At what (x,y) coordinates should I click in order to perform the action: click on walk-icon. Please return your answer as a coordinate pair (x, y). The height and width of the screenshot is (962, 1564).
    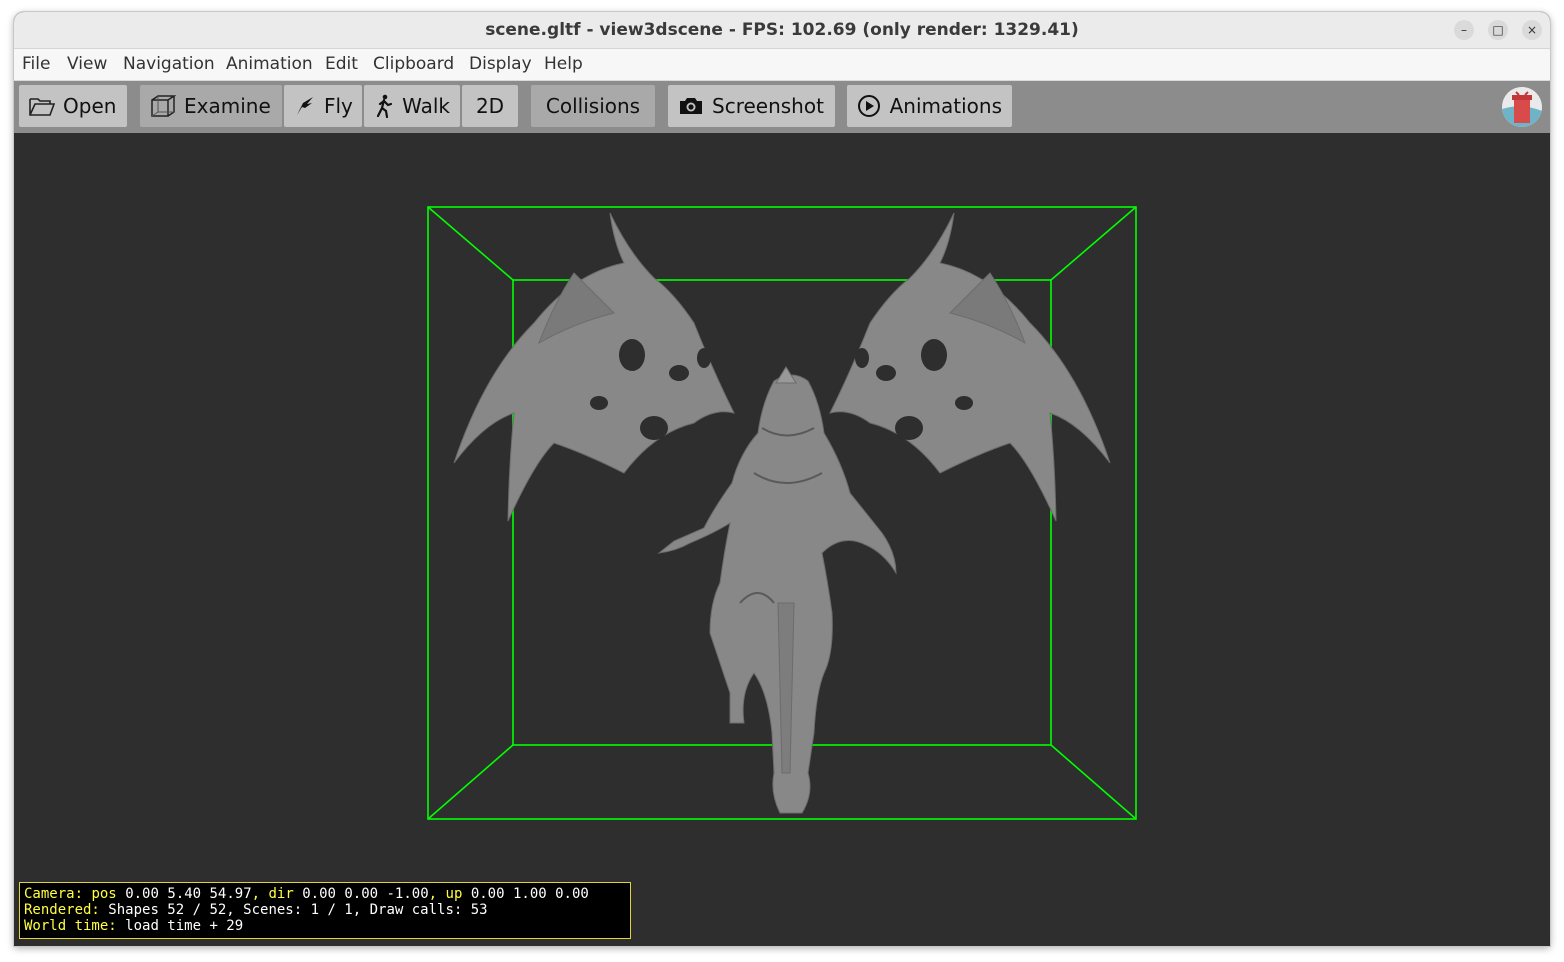
    Looking at the image, I should click on (384, 106).